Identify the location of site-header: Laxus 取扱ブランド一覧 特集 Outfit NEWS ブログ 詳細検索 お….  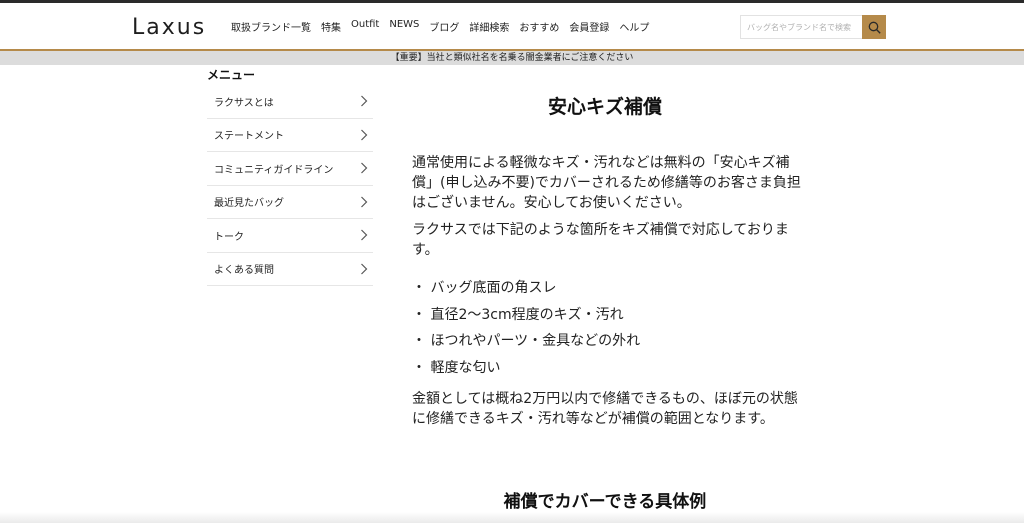
(512, 26).